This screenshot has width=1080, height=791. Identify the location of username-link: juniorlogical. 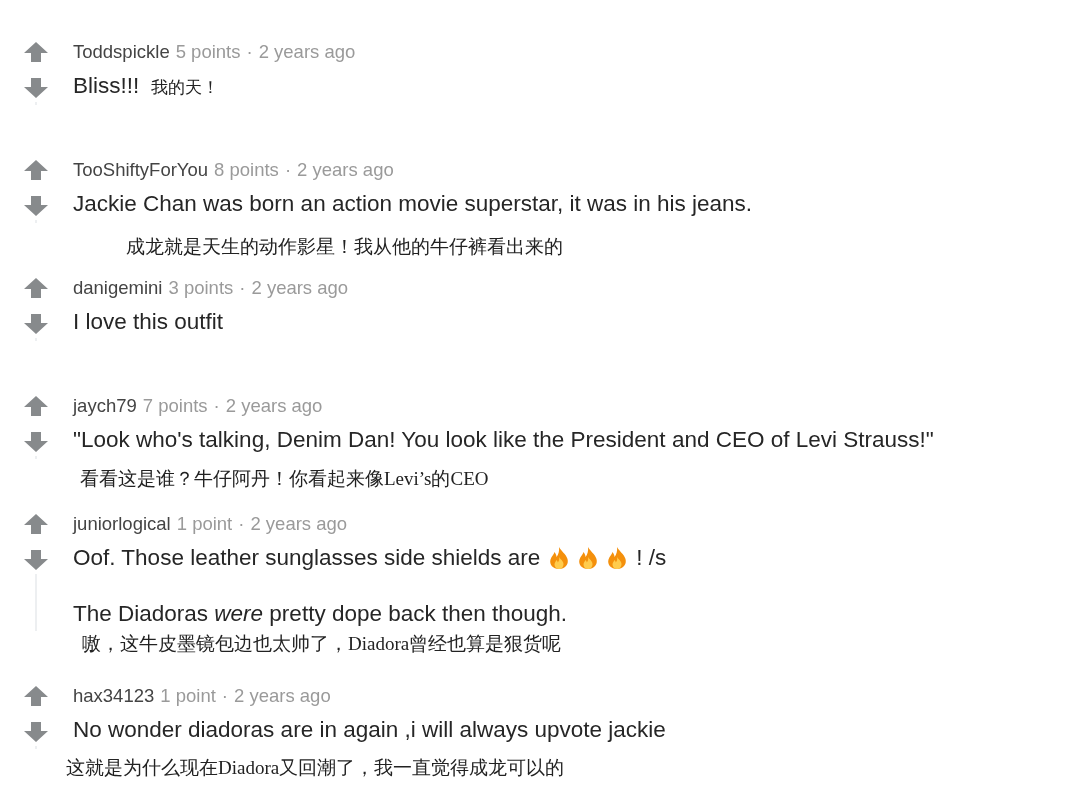
(122, 524).